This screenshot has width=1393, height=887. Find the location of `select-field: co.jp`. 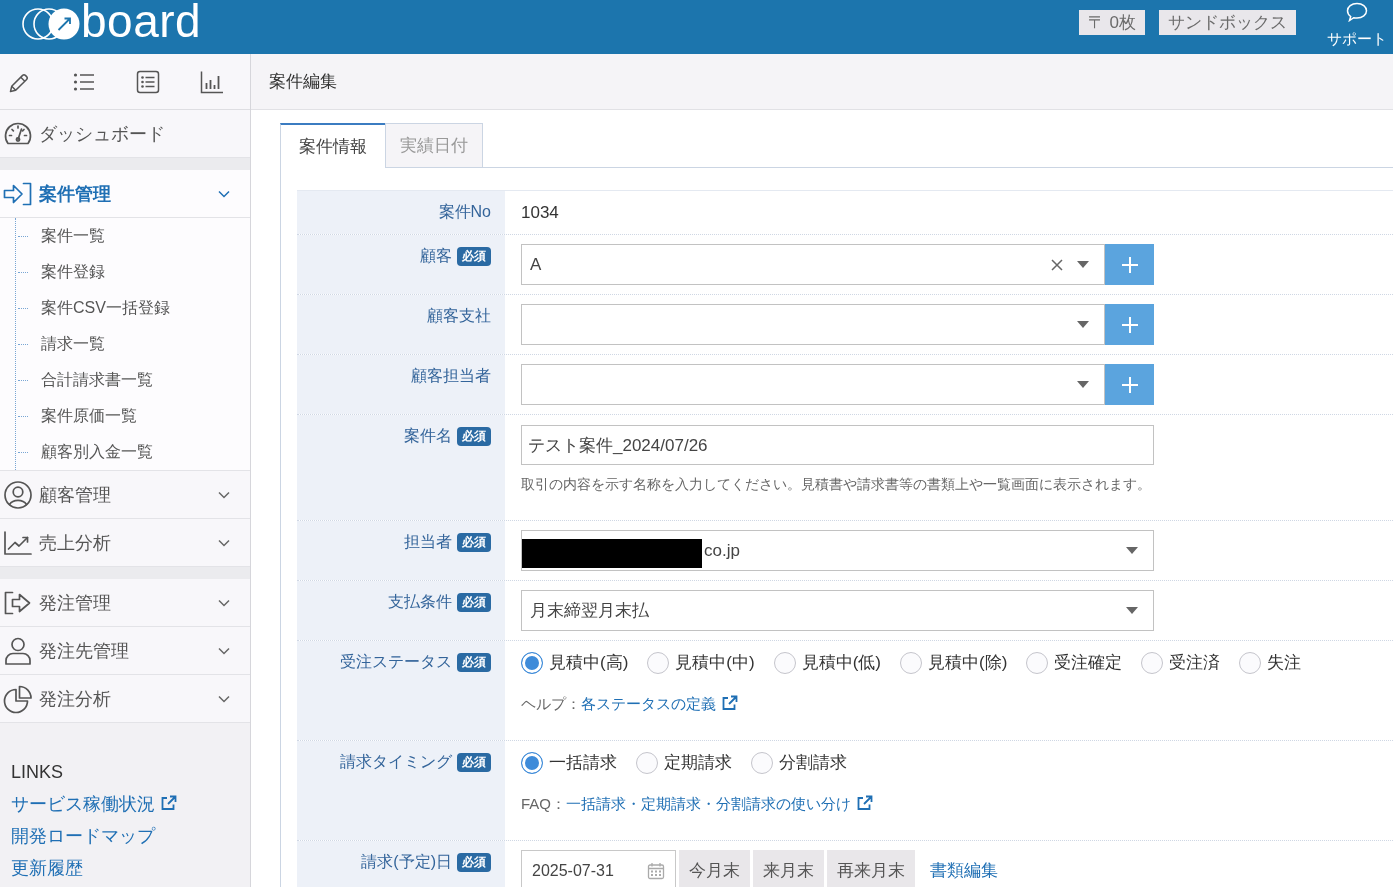

select-field: co.jp is located at coordinates (837, 550).